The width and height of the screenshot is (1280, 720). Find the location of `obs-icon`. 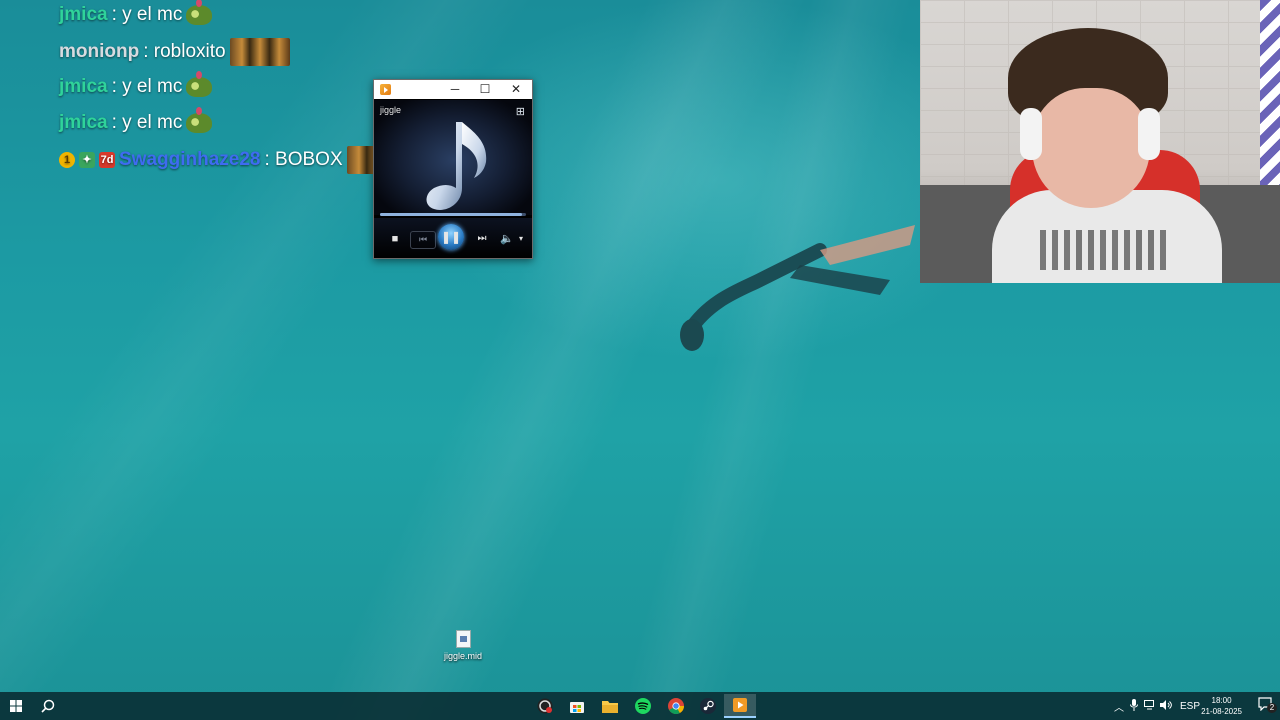

obs-icon is located at coordinates (545, 706).